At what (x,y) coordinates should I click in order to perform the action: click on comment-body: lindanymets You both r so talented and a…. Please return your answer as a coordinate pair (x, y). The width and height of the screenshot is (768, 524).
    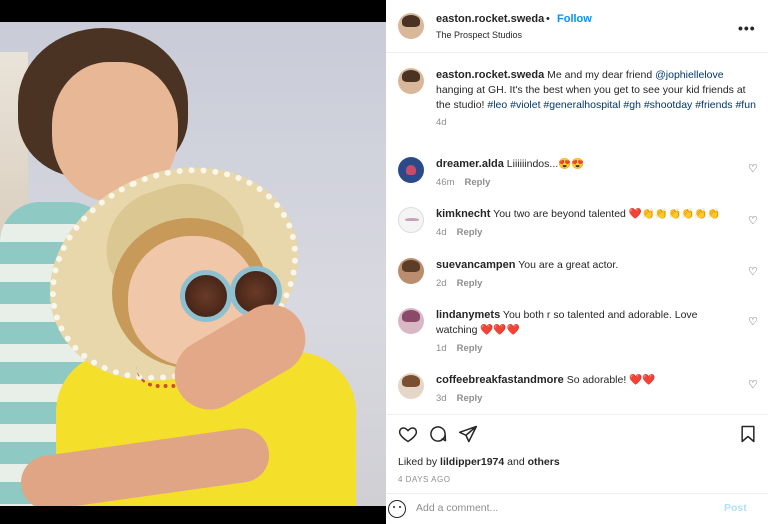
    Looking at the image, I should click on (586, 332).